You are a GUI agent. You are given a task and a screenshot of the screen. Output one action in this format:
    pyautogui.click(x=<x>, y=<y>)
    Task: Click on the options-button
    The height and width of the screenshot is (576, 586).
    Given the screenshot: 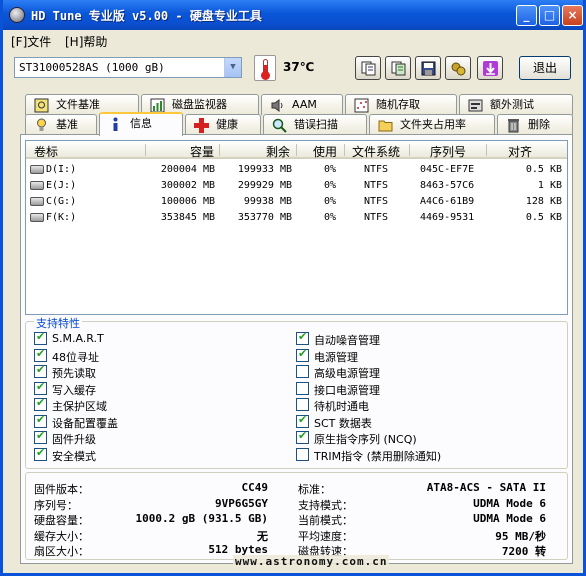 What is the action you would take?
    pyautogui.click(x=458, y=68)
    